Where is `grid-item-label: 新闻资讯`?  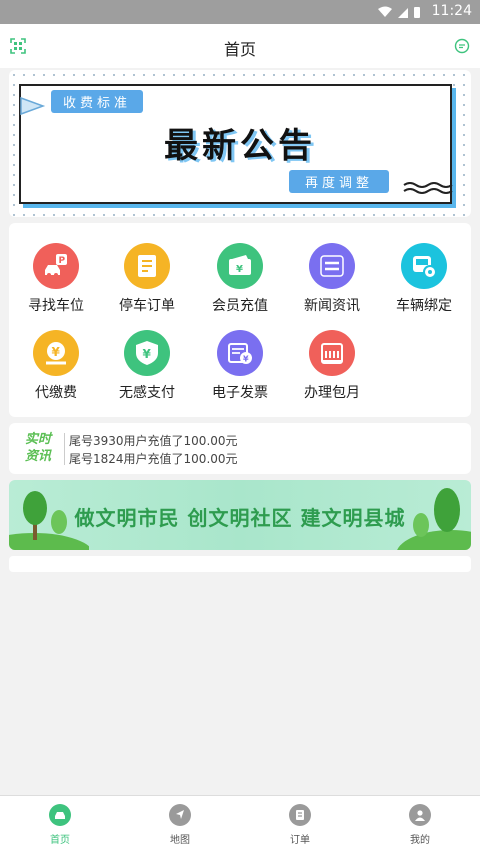
grid-item-label: 新闻资讯 is located at coordinates (332, 306).